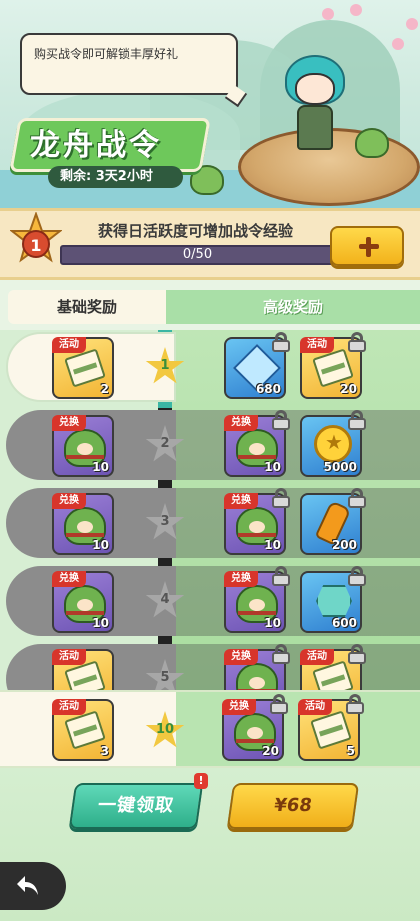 Image resolution: width=420 pixels, height=921 pixels. What do you see at coordinates (36, 244) in the screenshot?
I see `level-badge: 1` at bounding box center [36, 244].